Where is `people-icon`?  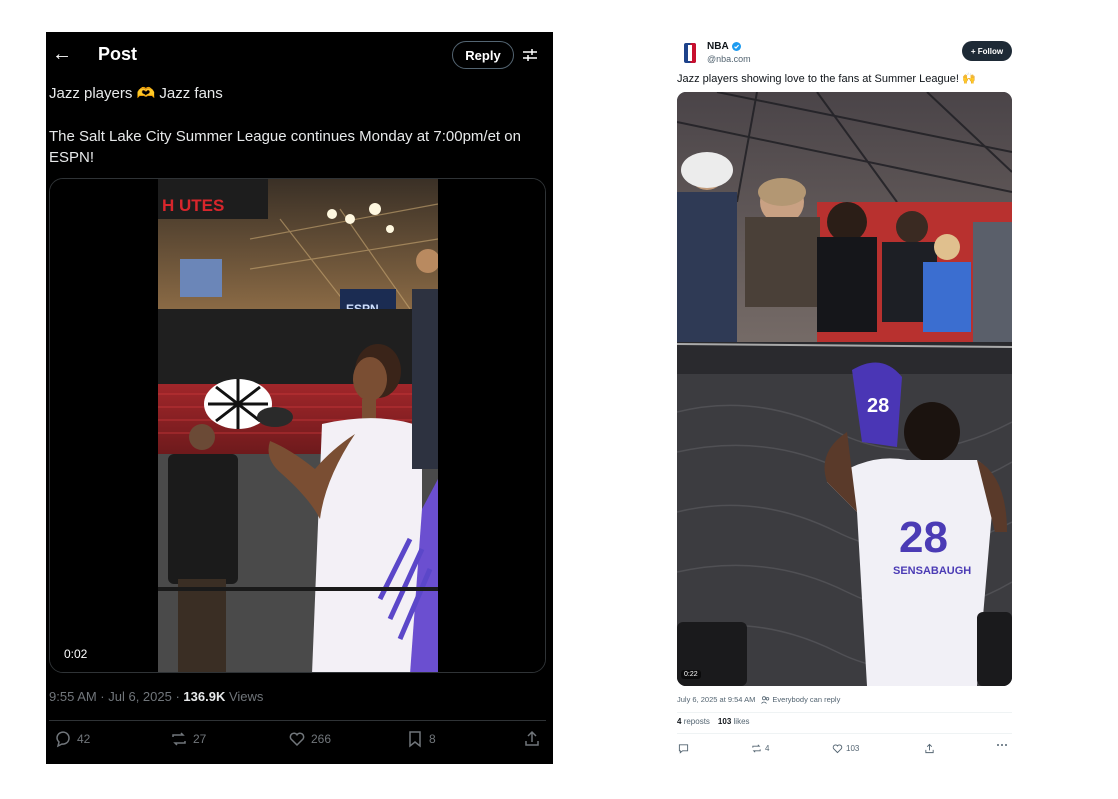
people-icon is located at coordinates (765, 699).